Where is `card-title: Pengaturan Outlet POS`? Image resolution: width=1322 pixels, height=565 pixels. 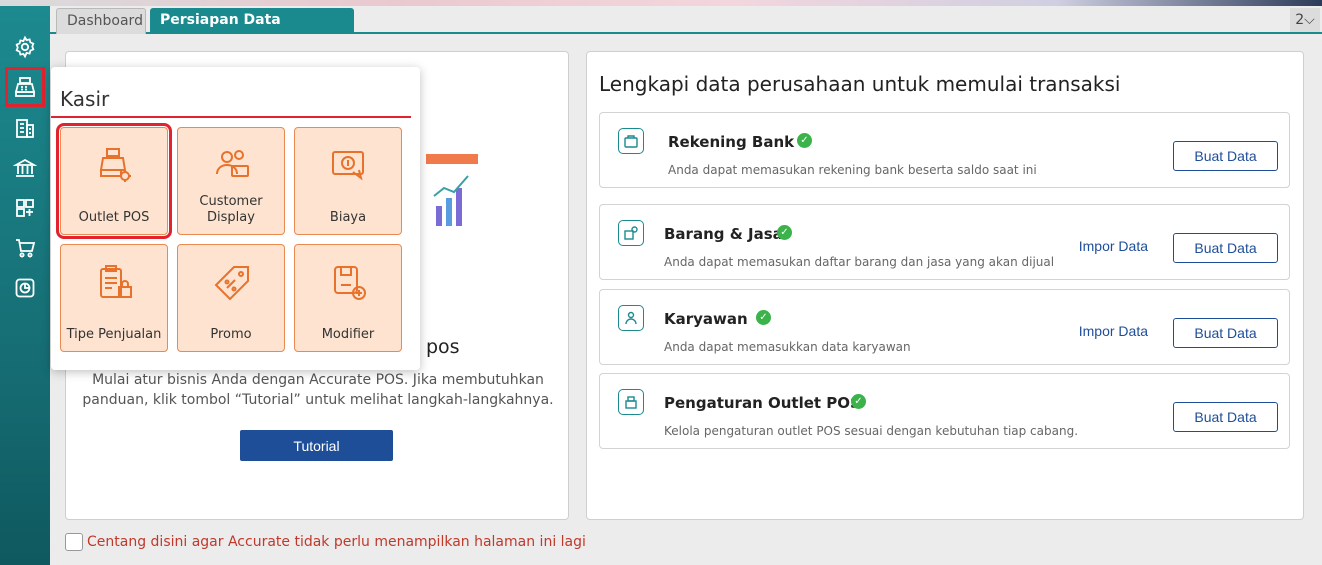 card-title: Pengaturan Outlet POS is located at coordinates (762, 403).